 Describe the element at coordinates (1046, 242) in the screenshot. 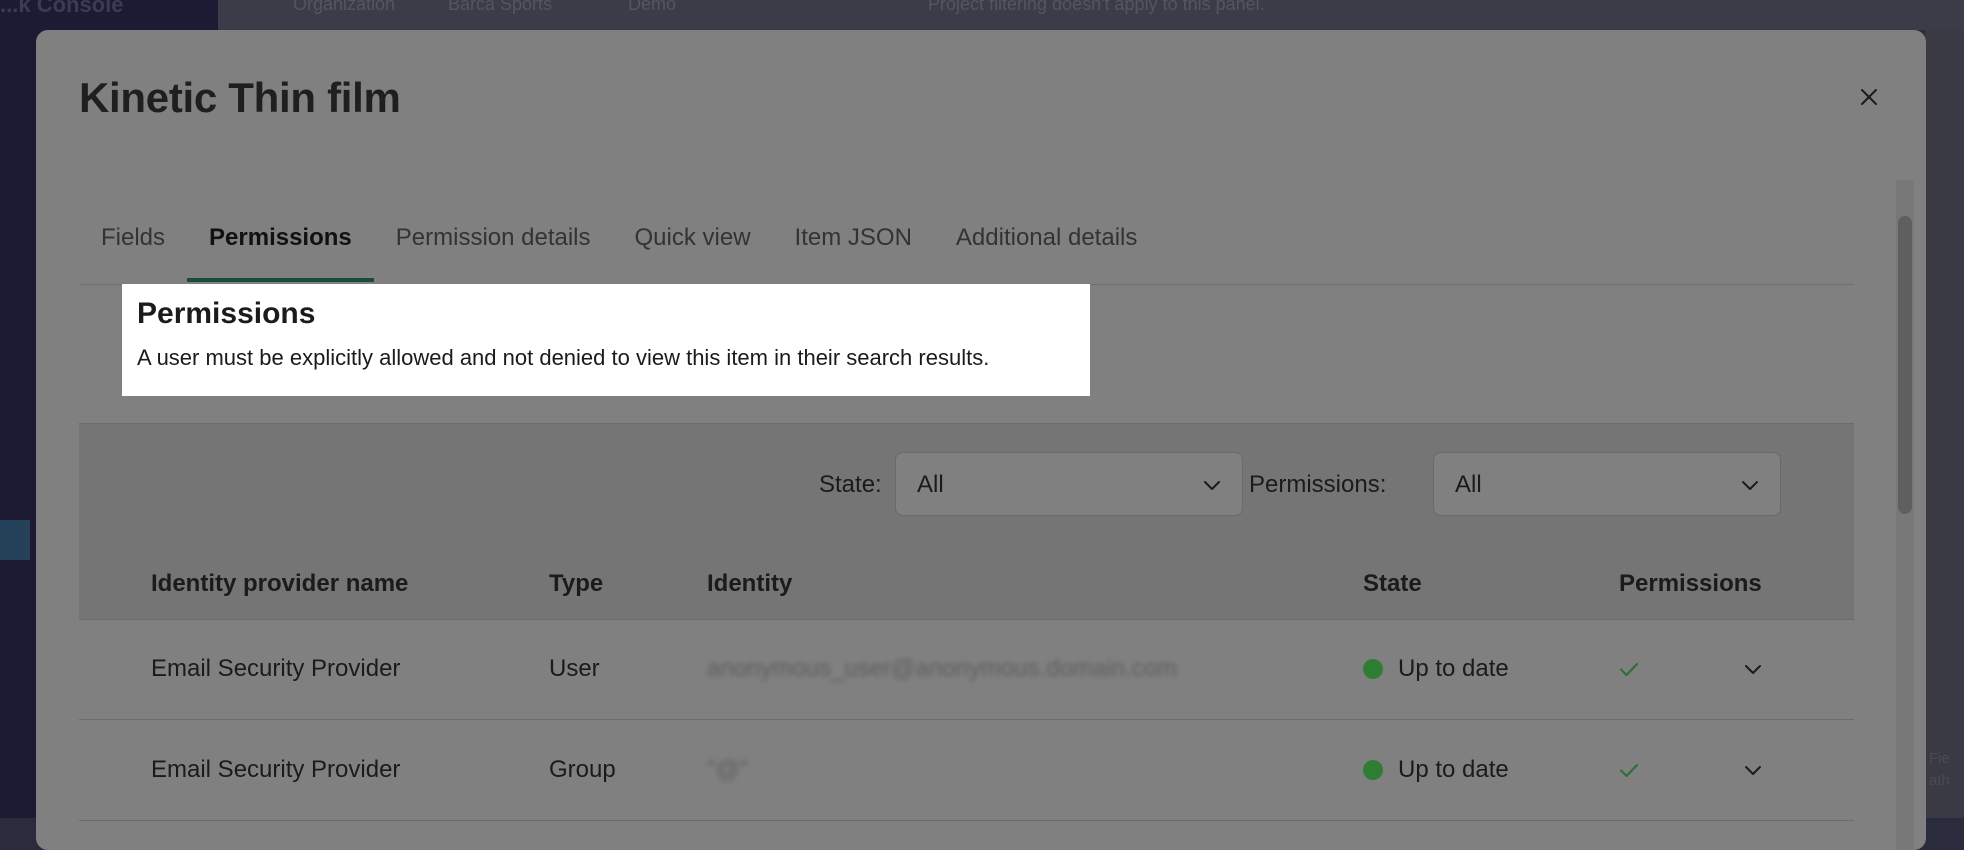

I see `tab-additional-details: Additional details` at that location.